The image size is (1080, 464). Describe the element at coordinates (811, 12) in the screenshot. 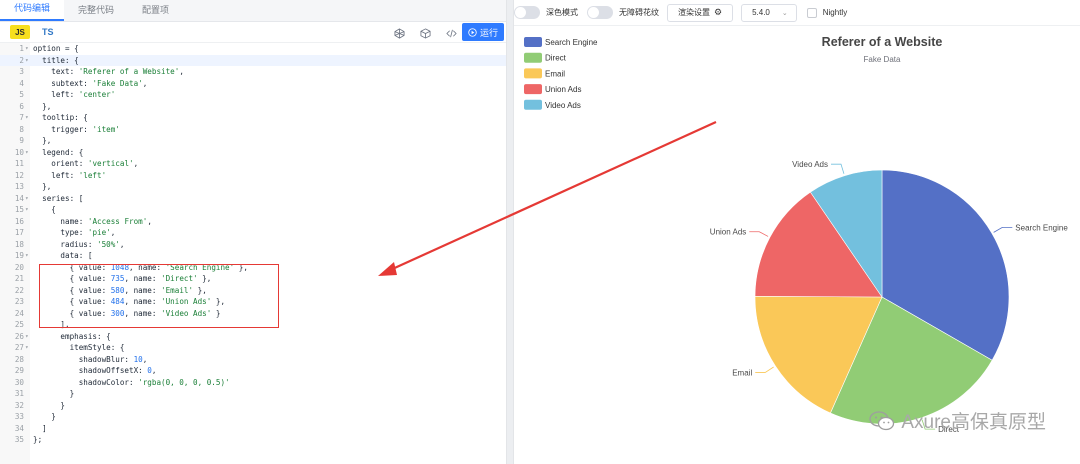

I see `nightly-checkbox` at that location.